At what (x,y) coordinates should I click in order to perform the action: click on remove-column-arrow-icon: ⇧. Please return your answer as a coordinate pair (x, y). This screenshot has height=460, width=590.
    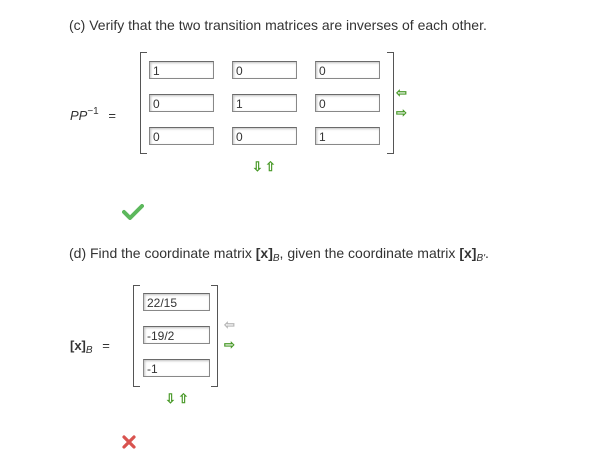
    Looking at the image, I should click on (270, 166).